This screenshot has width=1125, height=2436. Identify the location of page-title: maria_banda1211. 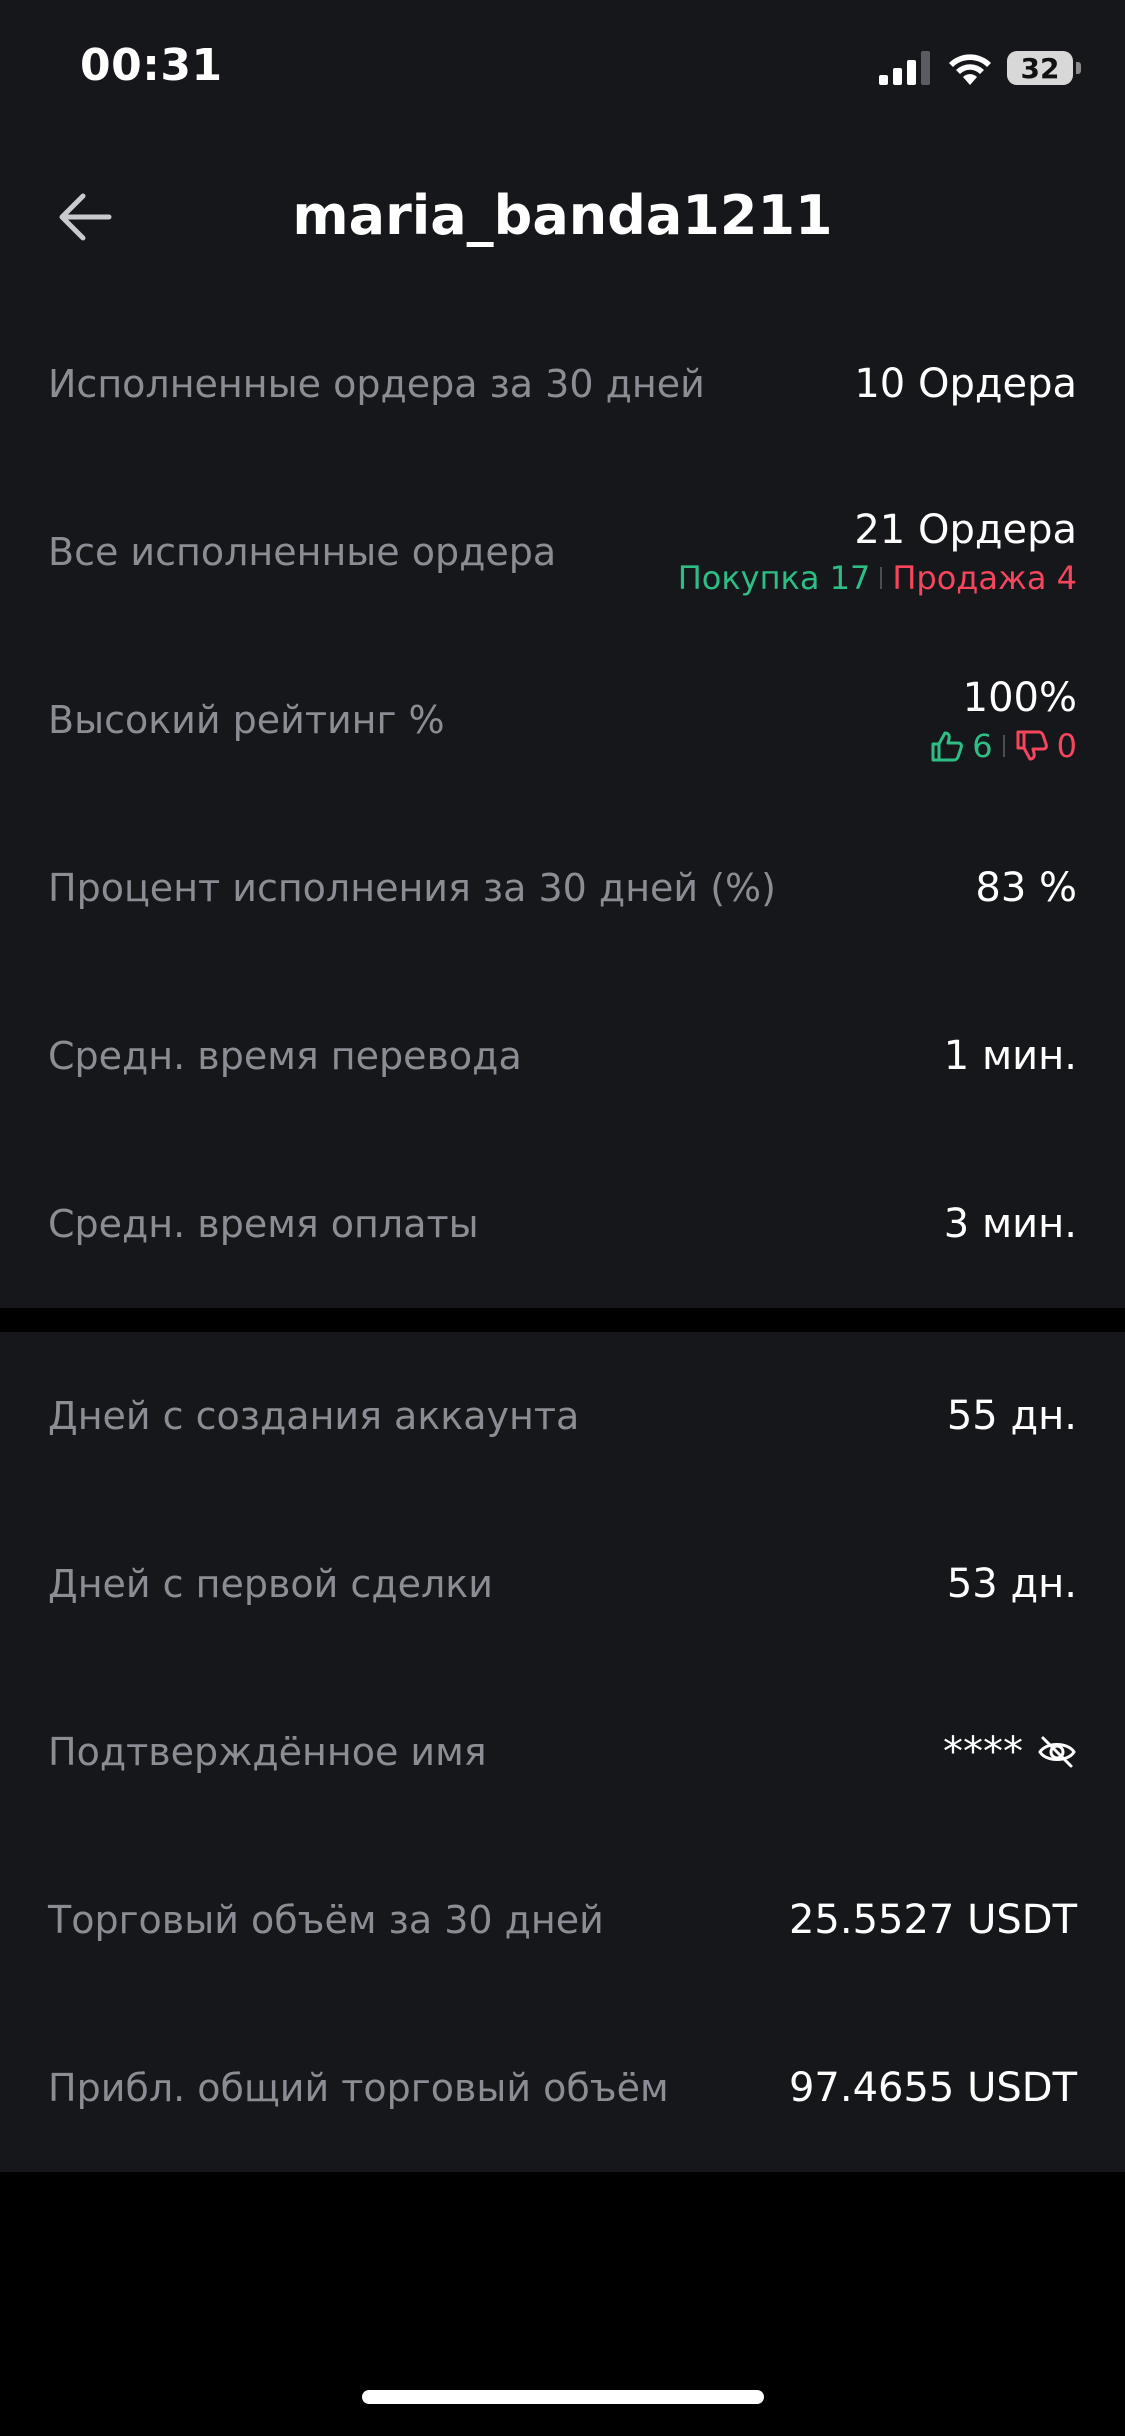
(562, 215).